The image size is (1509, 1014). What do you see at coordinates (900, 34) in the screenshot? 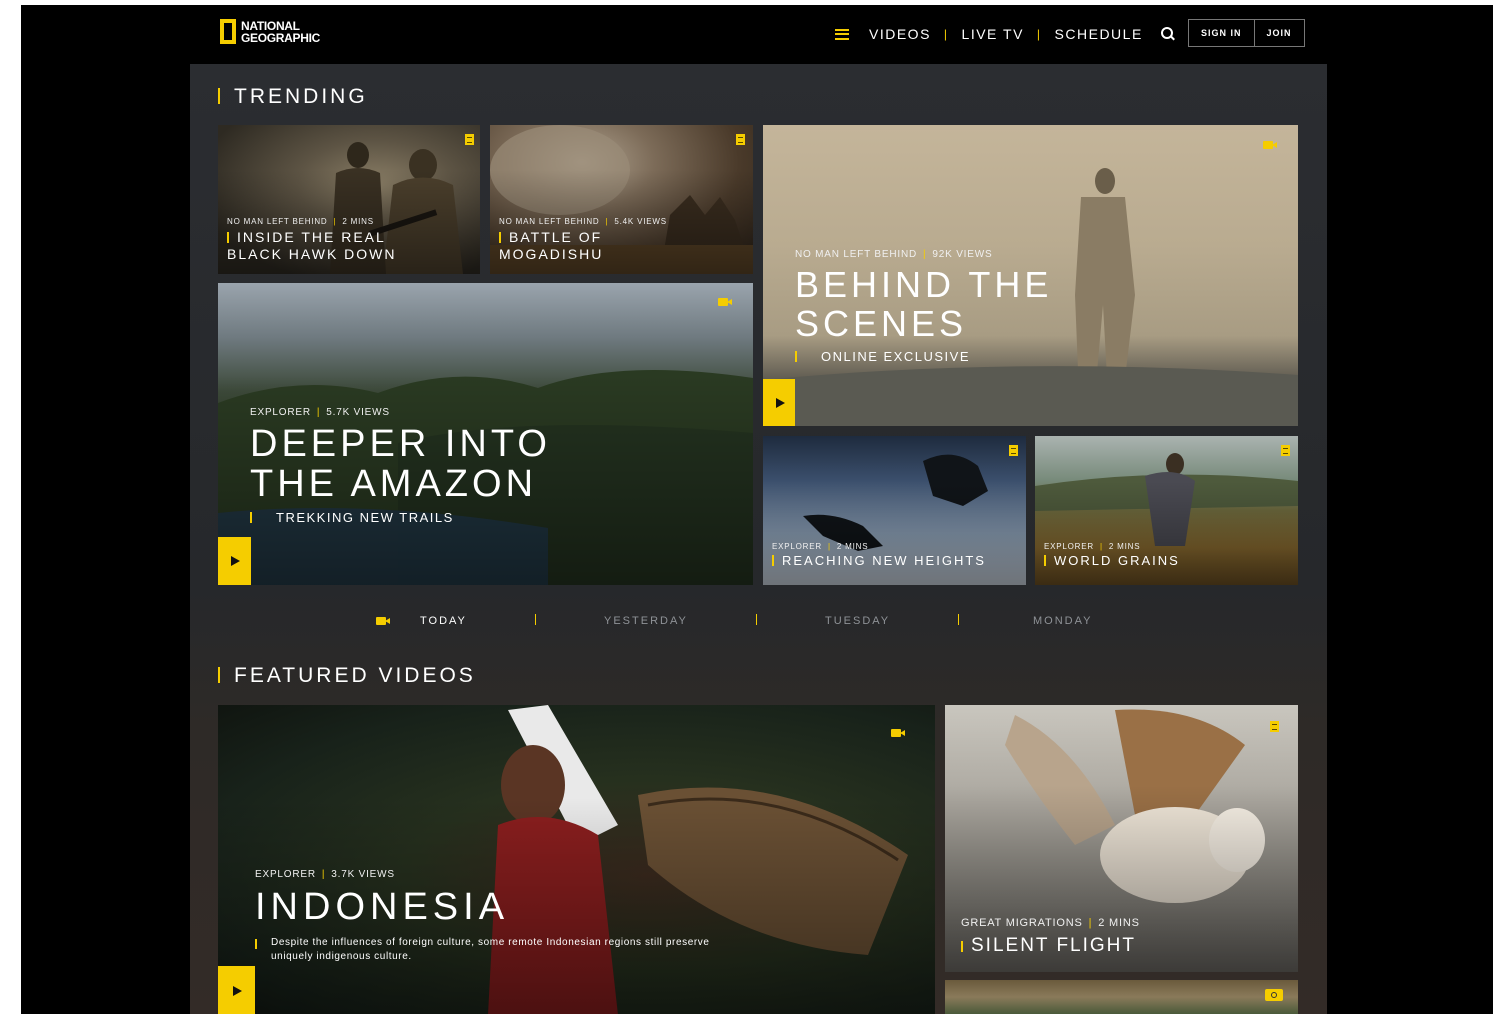
I see `nav-videos: VIDEOS` at bounding box center [900, 34].